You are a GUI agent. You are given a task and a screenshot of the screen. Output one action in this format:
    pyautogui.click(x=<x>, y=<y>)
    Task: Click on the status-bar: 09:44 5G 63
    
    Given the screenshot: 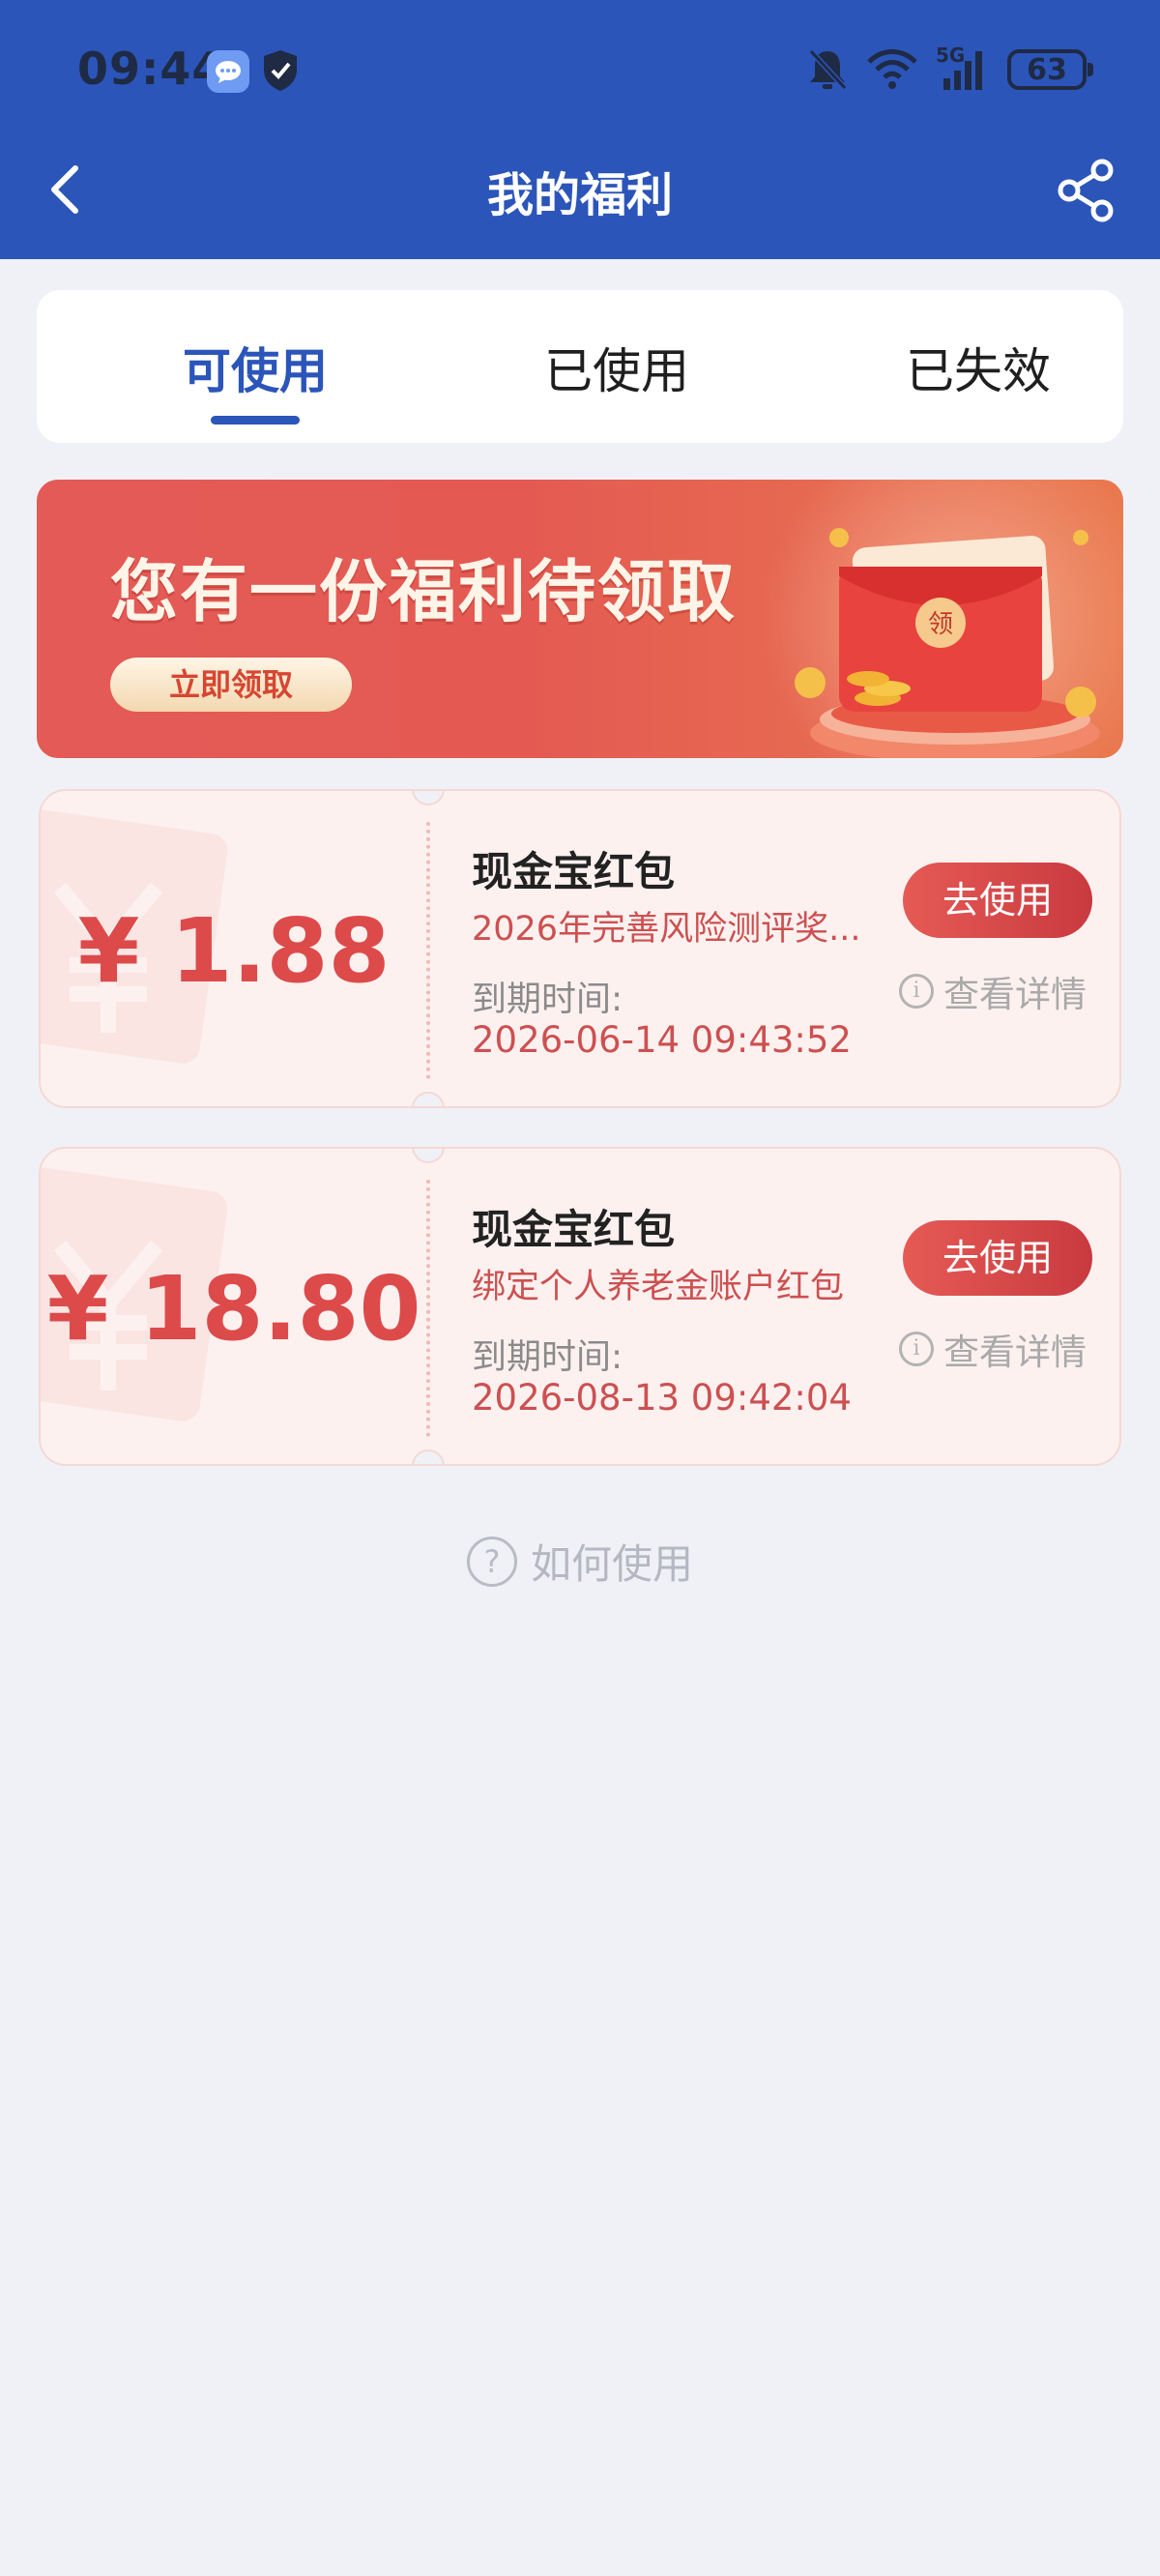 What is the action you would take?
    pyautogui.click(x=580, y=71)
    